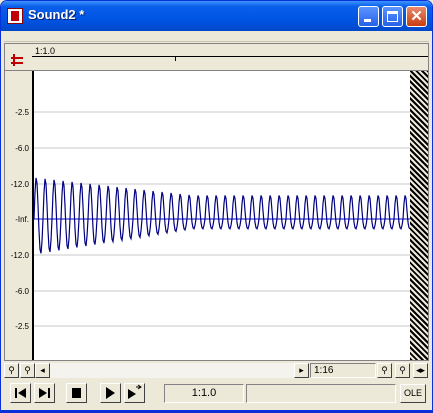 The width and height of the screenshot is (433, 413). I want to click on maximize-icon, so click(392, 16).